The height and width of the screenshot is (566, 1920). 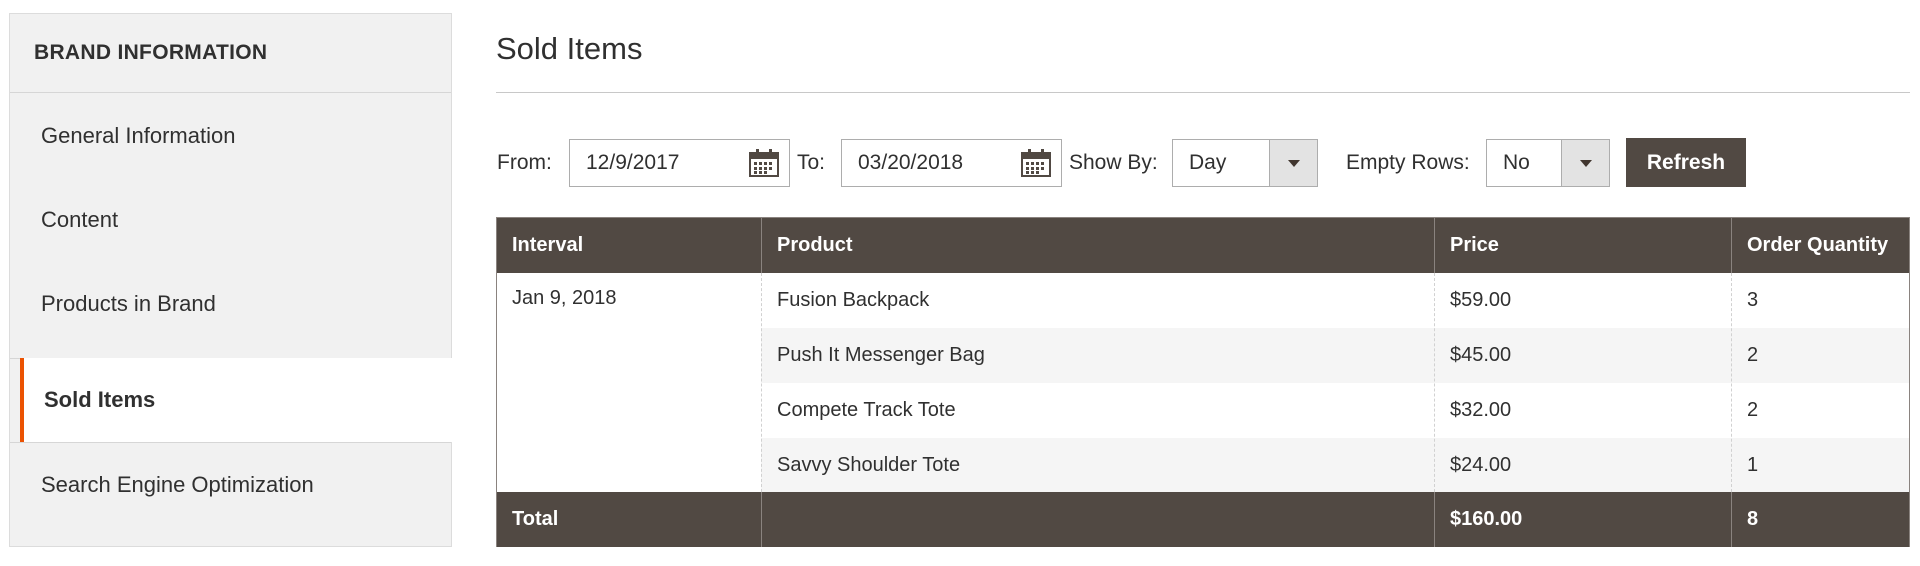 I want to click on from-date-value: 12/9/2017, so click(x=633, y=162).